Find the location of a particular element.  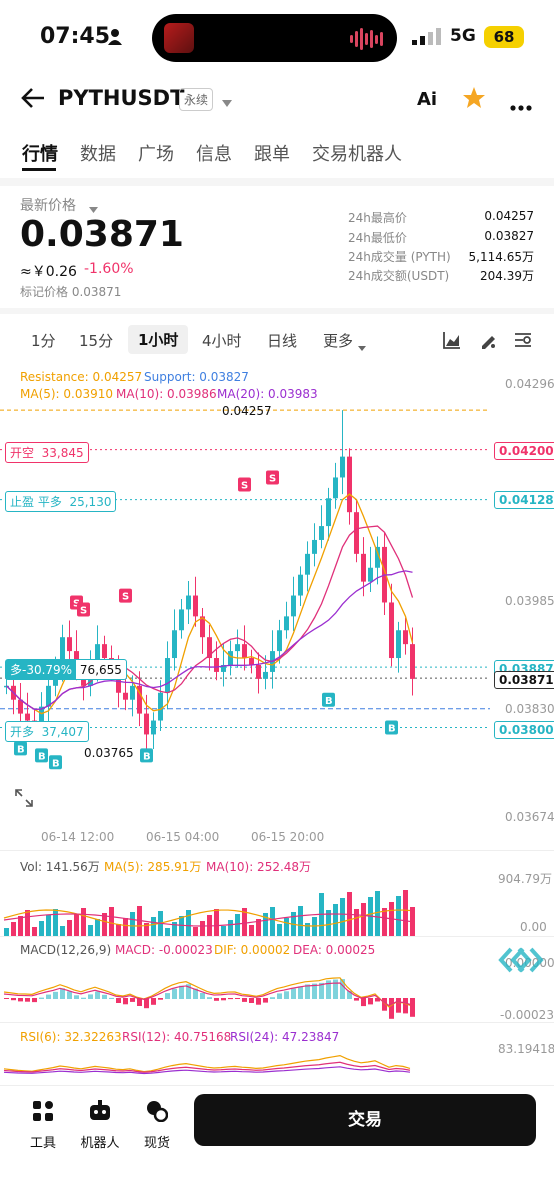

coins-icon is located at coordinates (158, 1112).